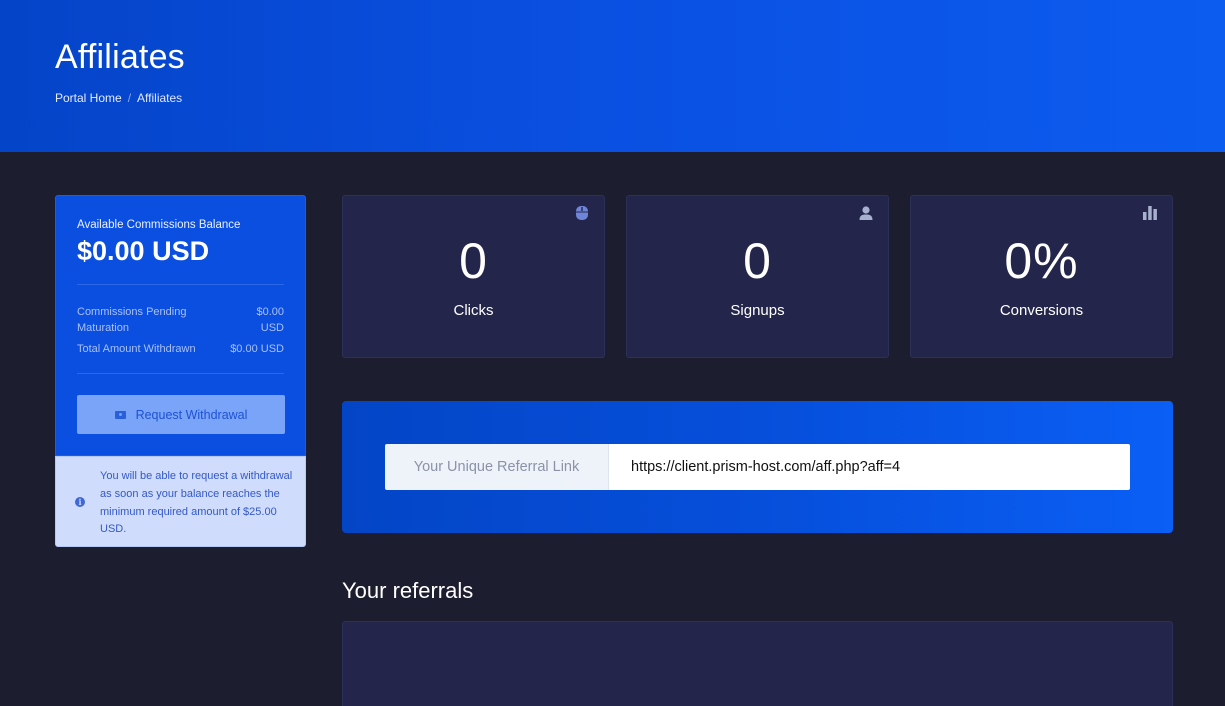 The width and height of the screenshot is (1225, 706). I want to click on signups-value: 0, so click(757, 261).